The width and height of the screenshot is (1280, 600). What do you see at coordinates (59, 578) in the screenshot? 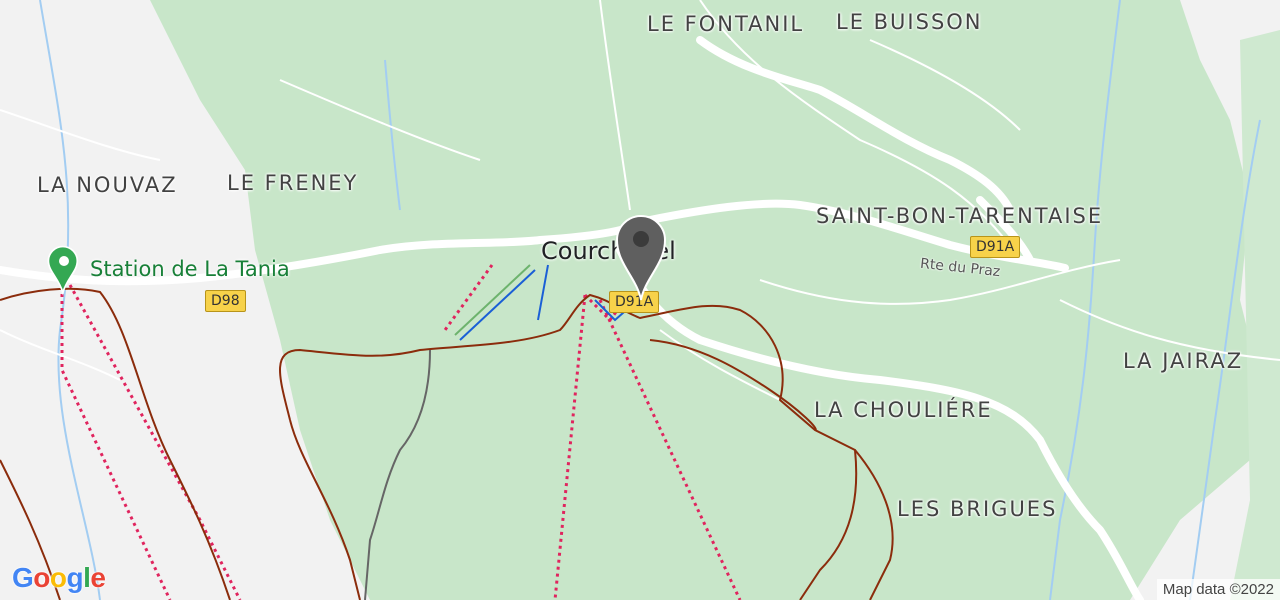
I see `google-logo: Google` at bounding box center [59, 578].